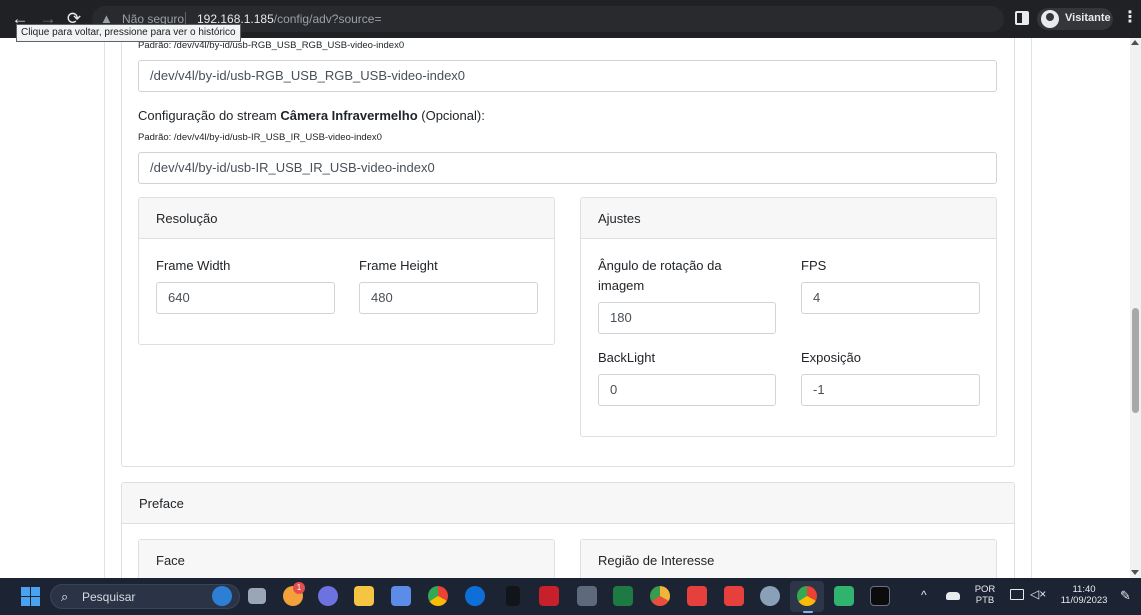 The height and width of the screenshot is (615, 1141). I want to click on face-card: Face, so click(346, 558).